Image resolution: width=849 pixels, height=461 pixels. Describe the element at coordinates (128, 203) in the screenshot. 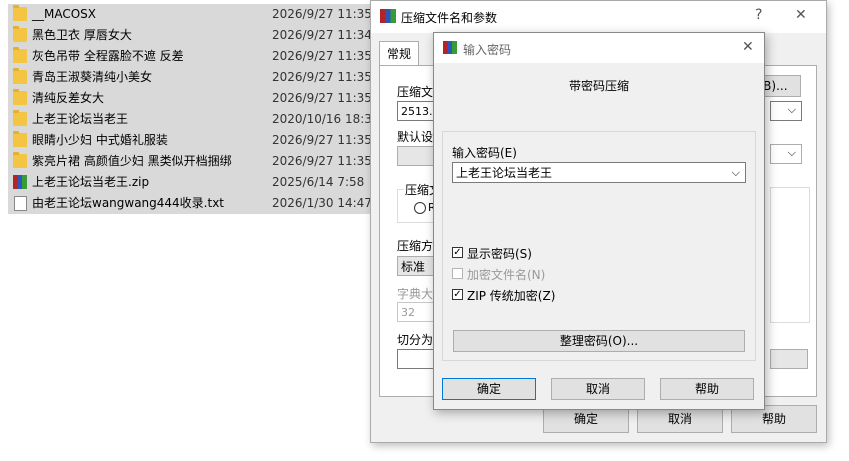

I see `file-name: 由老王论坛wangwang444收录.txt` at that location.